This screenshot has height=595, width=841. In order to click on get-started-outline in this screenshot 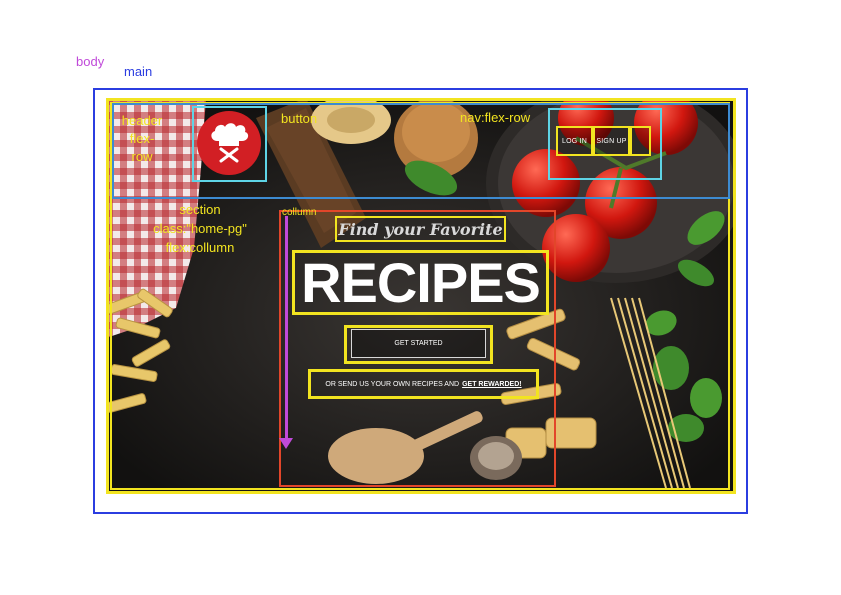, I will do `click(418, 344)`.